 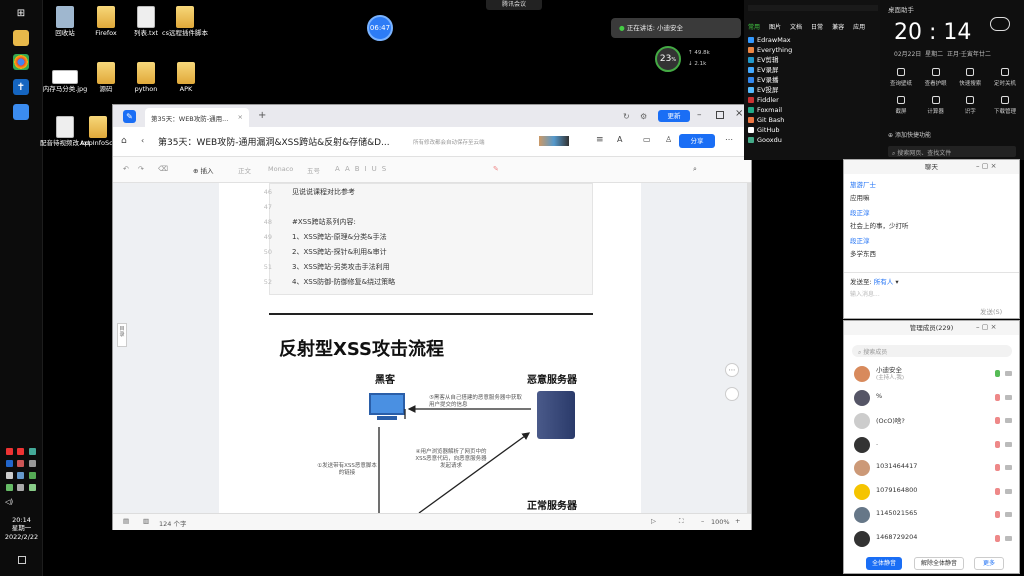 What do you see at coordinates (838, 27) in the screenshot?
I see `apps-tab: 兼容` at bounding box center [838, 27].